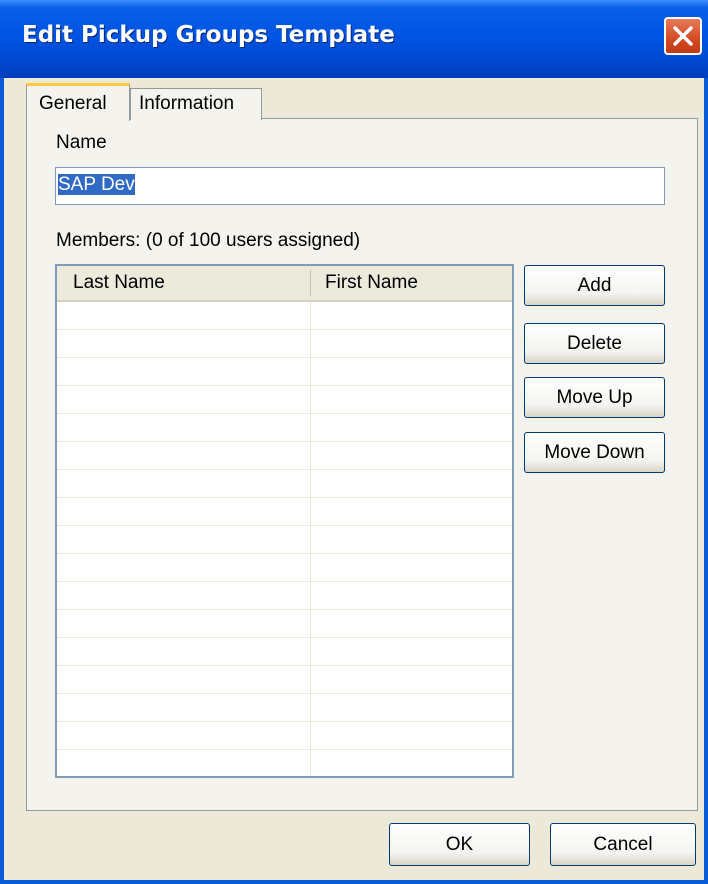  Describe the element at coordinates (594, 452) in the screenshot. I see `move-down-button: Move Down` at that location.